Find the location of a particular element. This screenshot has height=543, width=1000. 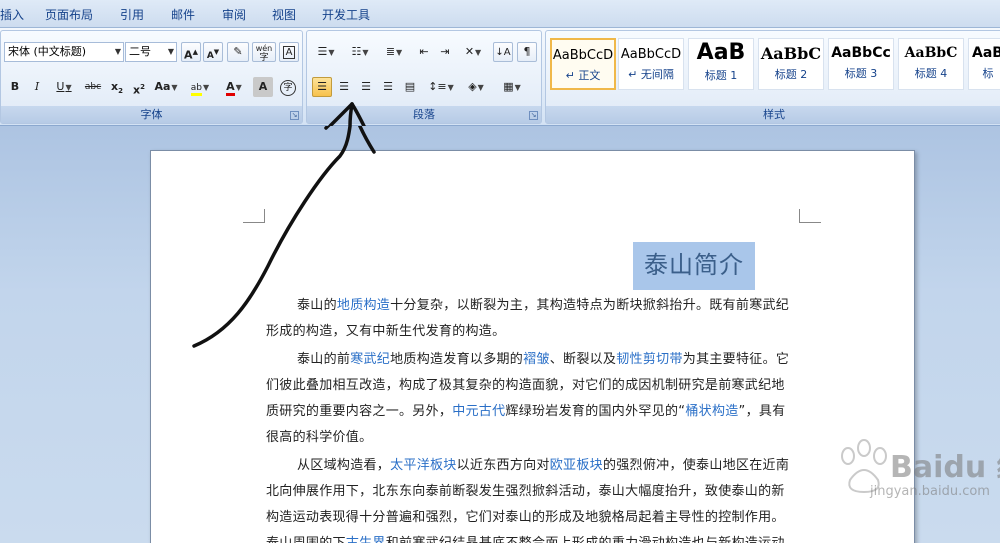

justify-icon: ☰ is located at coordinates (388, 86).